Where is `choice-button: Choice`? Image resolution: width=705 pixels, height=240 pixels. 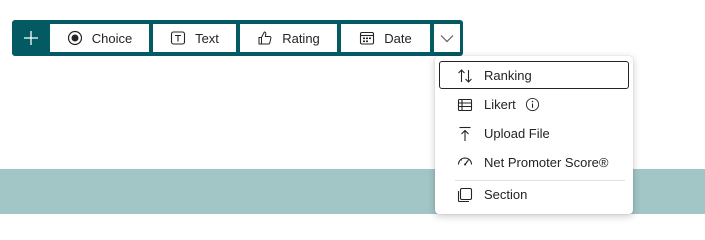
choice-button: Choice is located at coordinates (99, 38).